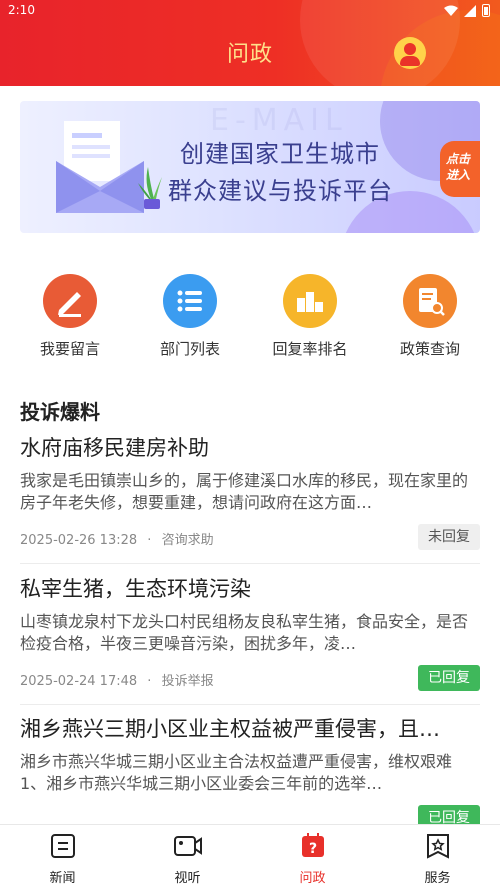 This screenshot has width=500, height=888. What do you see at coordinates (429, 349) in the screenshot?
I see `action-label: 政策查询` at bounding box center [429, 349].